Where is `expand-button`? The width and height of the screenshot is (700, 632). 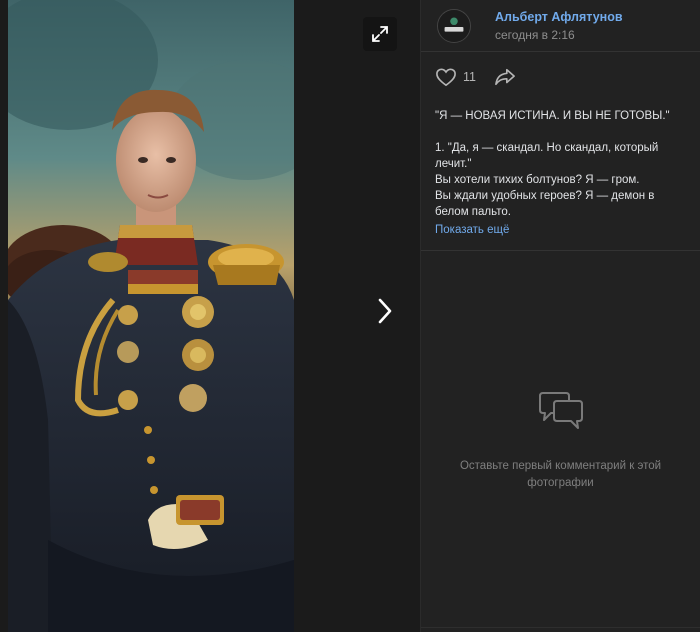
expand-button is located at coordinates (380, 34).